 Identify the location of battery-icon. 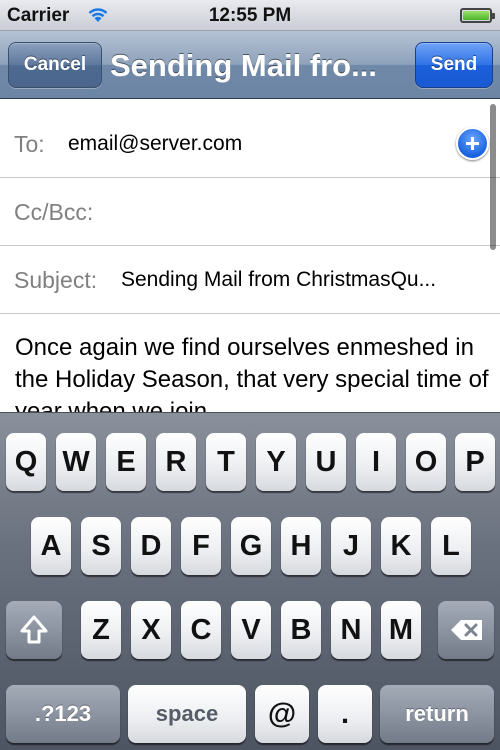
(477, 15).